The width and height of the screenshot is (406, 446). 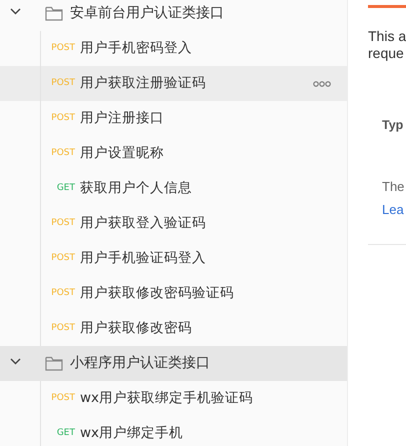 I want to click on request-item: POST 用户获取修改密码, so click(x=173, y=328).